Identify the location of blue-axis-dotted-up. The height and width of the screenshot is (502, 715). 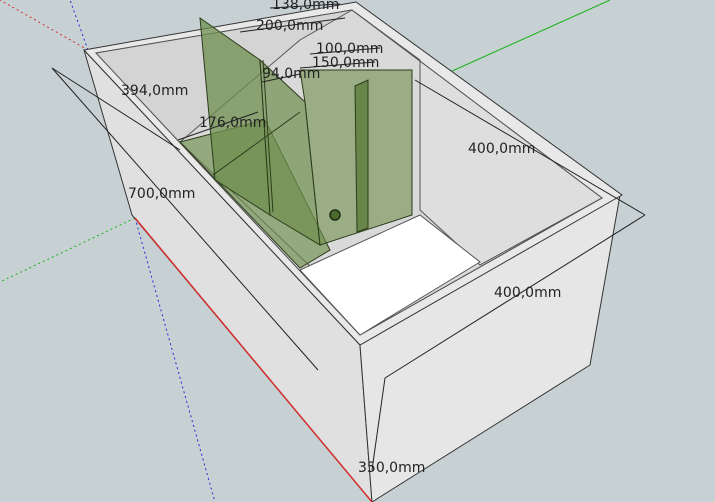
(79, 25).